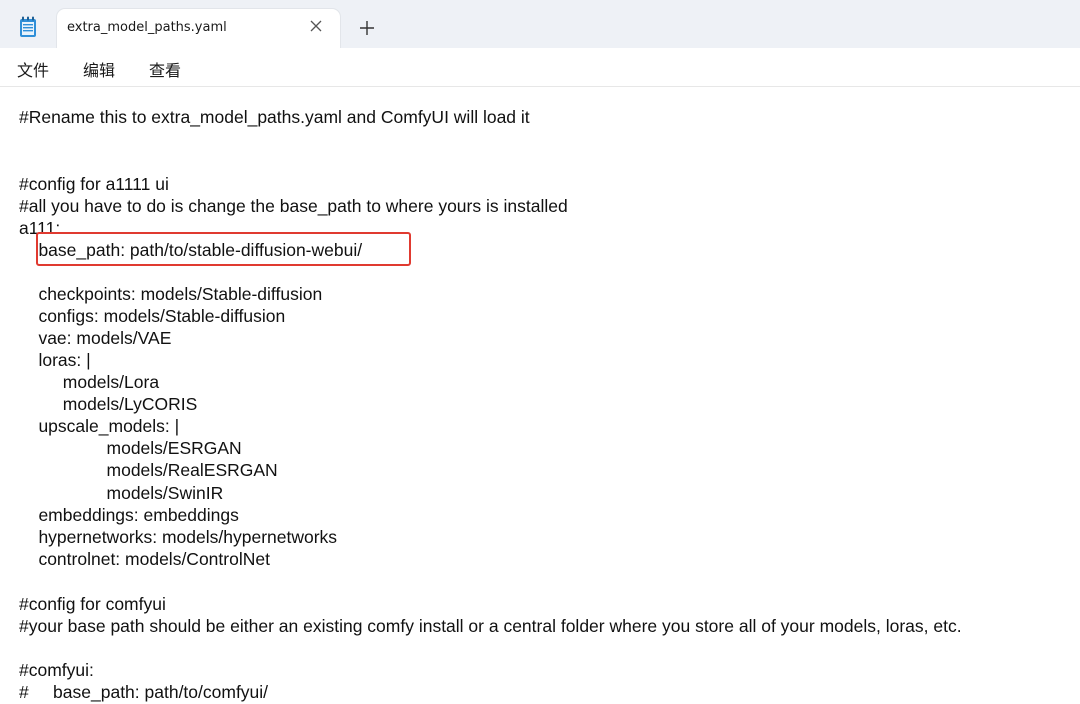  Describe the element at coordinates (152, 316) in the screenshot. I see `editor-line: configs: models/Stable-diffusion` at that location.